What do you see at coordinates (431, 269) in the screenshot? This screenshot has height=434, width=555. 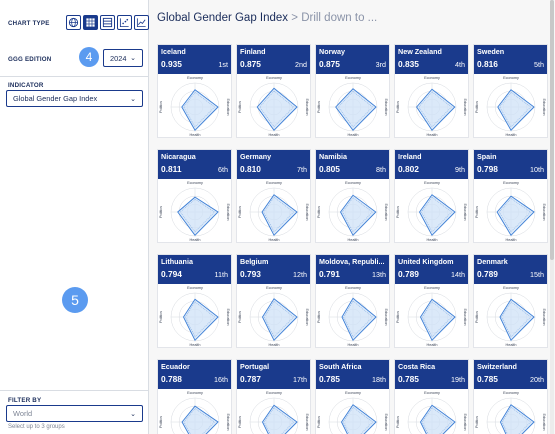 I see `card-header: United Kingdom 0.789 14th` at bounding box center [431, 269].